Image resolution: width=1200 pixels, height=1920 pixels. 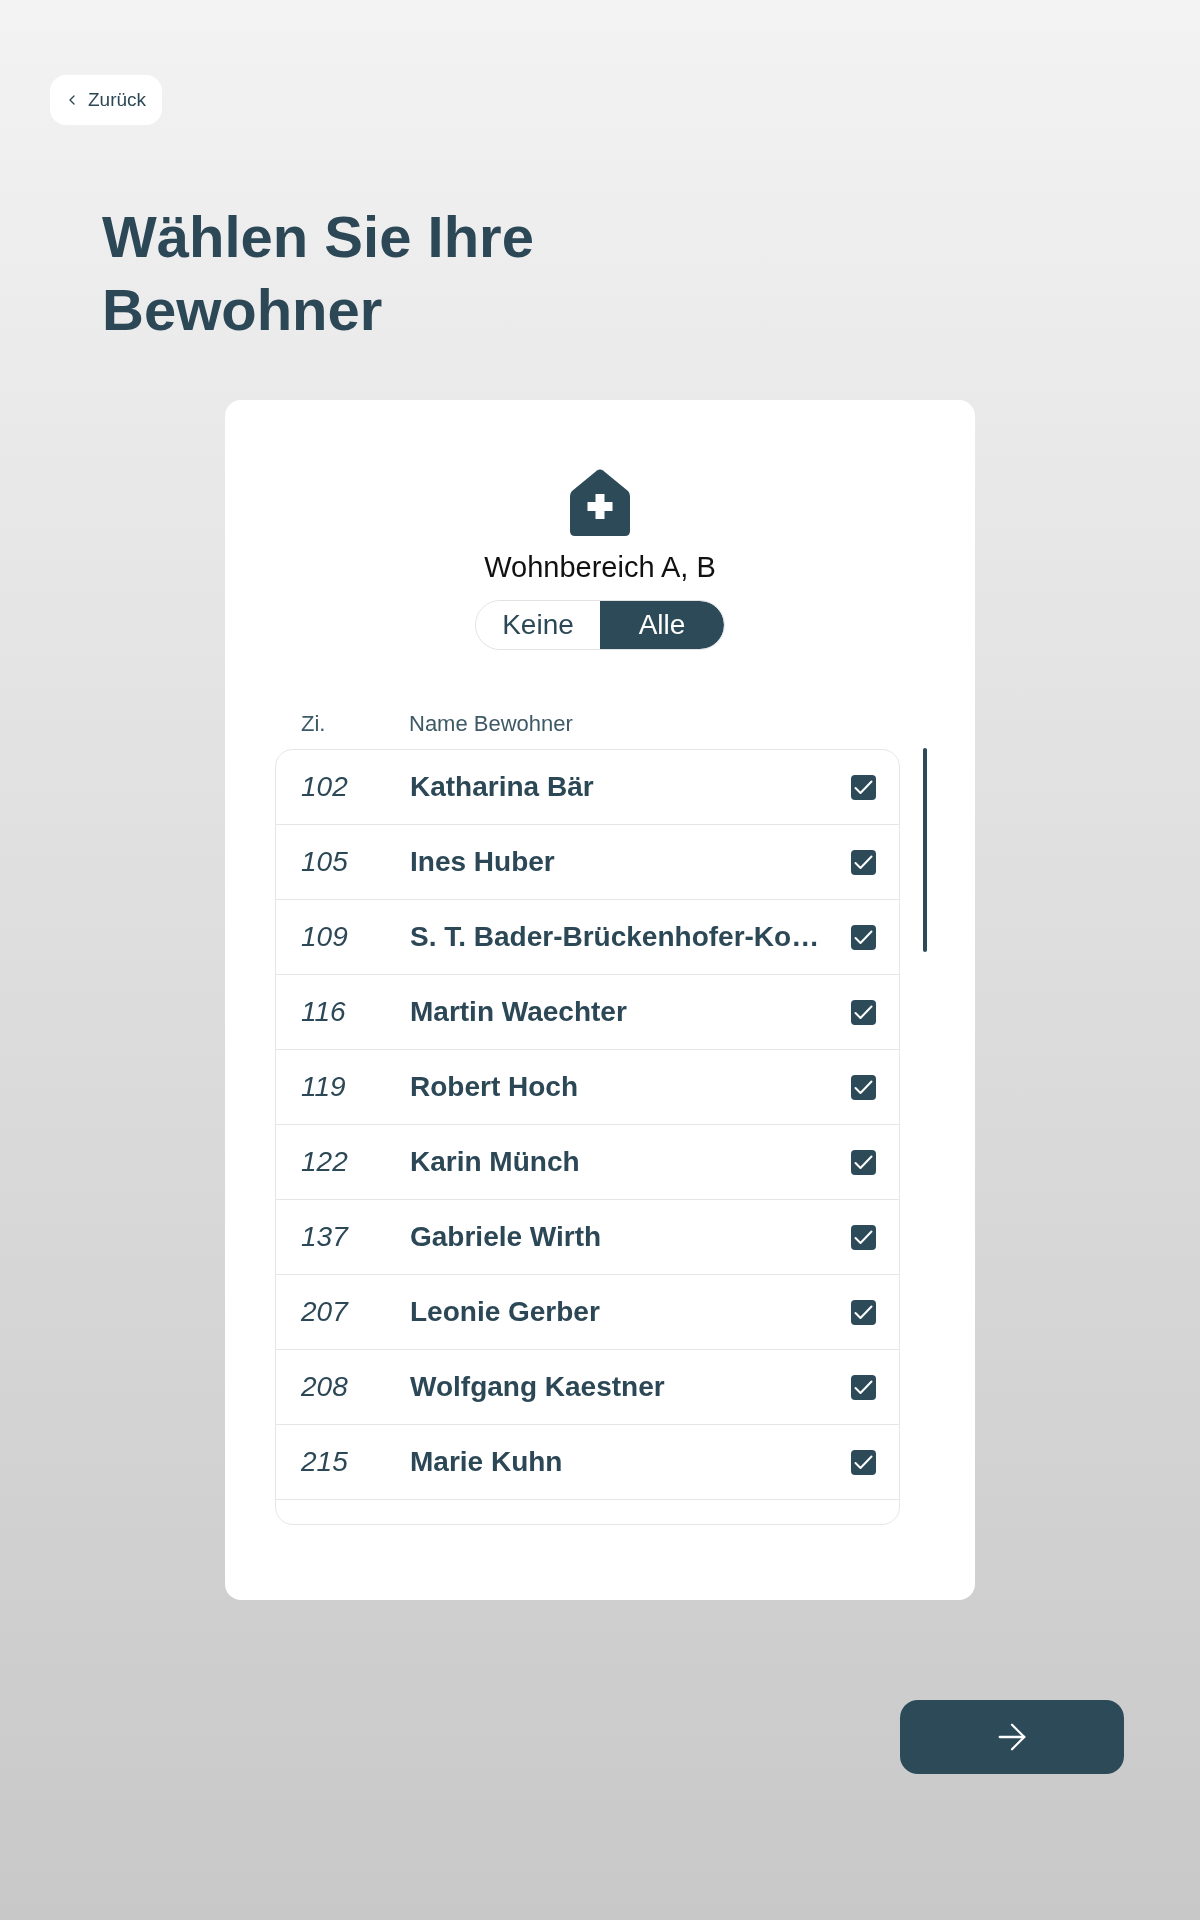 What do you see at coordinates (325, 1237) in the screenshot?
I see `room-number: 137` at bounding box center [325, 1237].